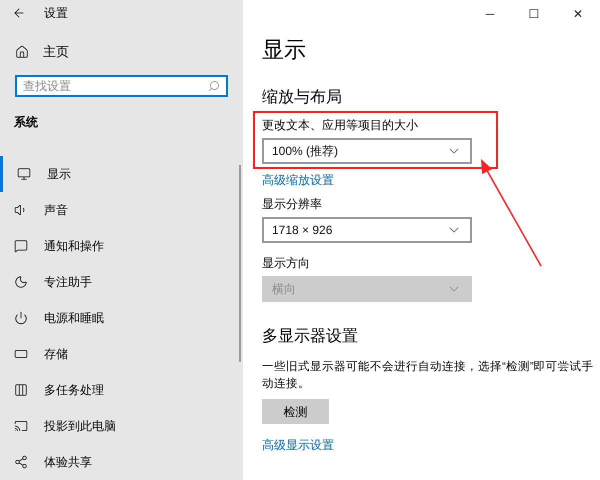 The image size is (600, 480). I want to click on dropdown-value: 横向, so click(284, 289).